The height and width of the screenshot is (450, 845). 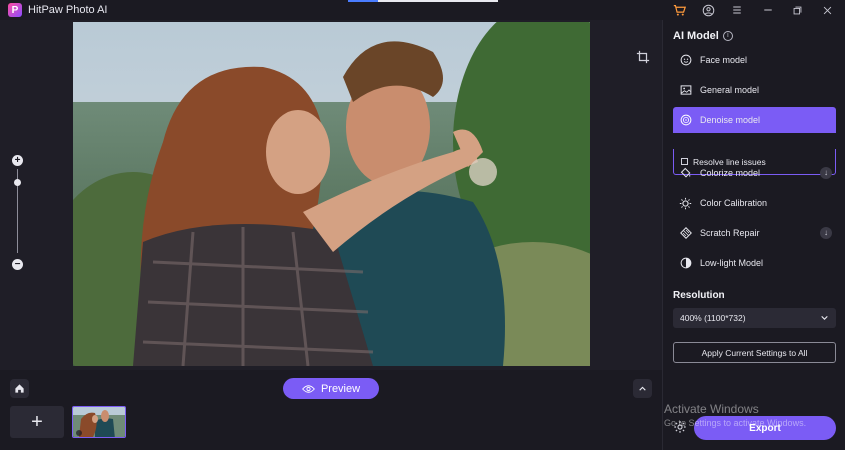 I want to click on ai-model-heading: AI Model i, so click(x=703, y=36).